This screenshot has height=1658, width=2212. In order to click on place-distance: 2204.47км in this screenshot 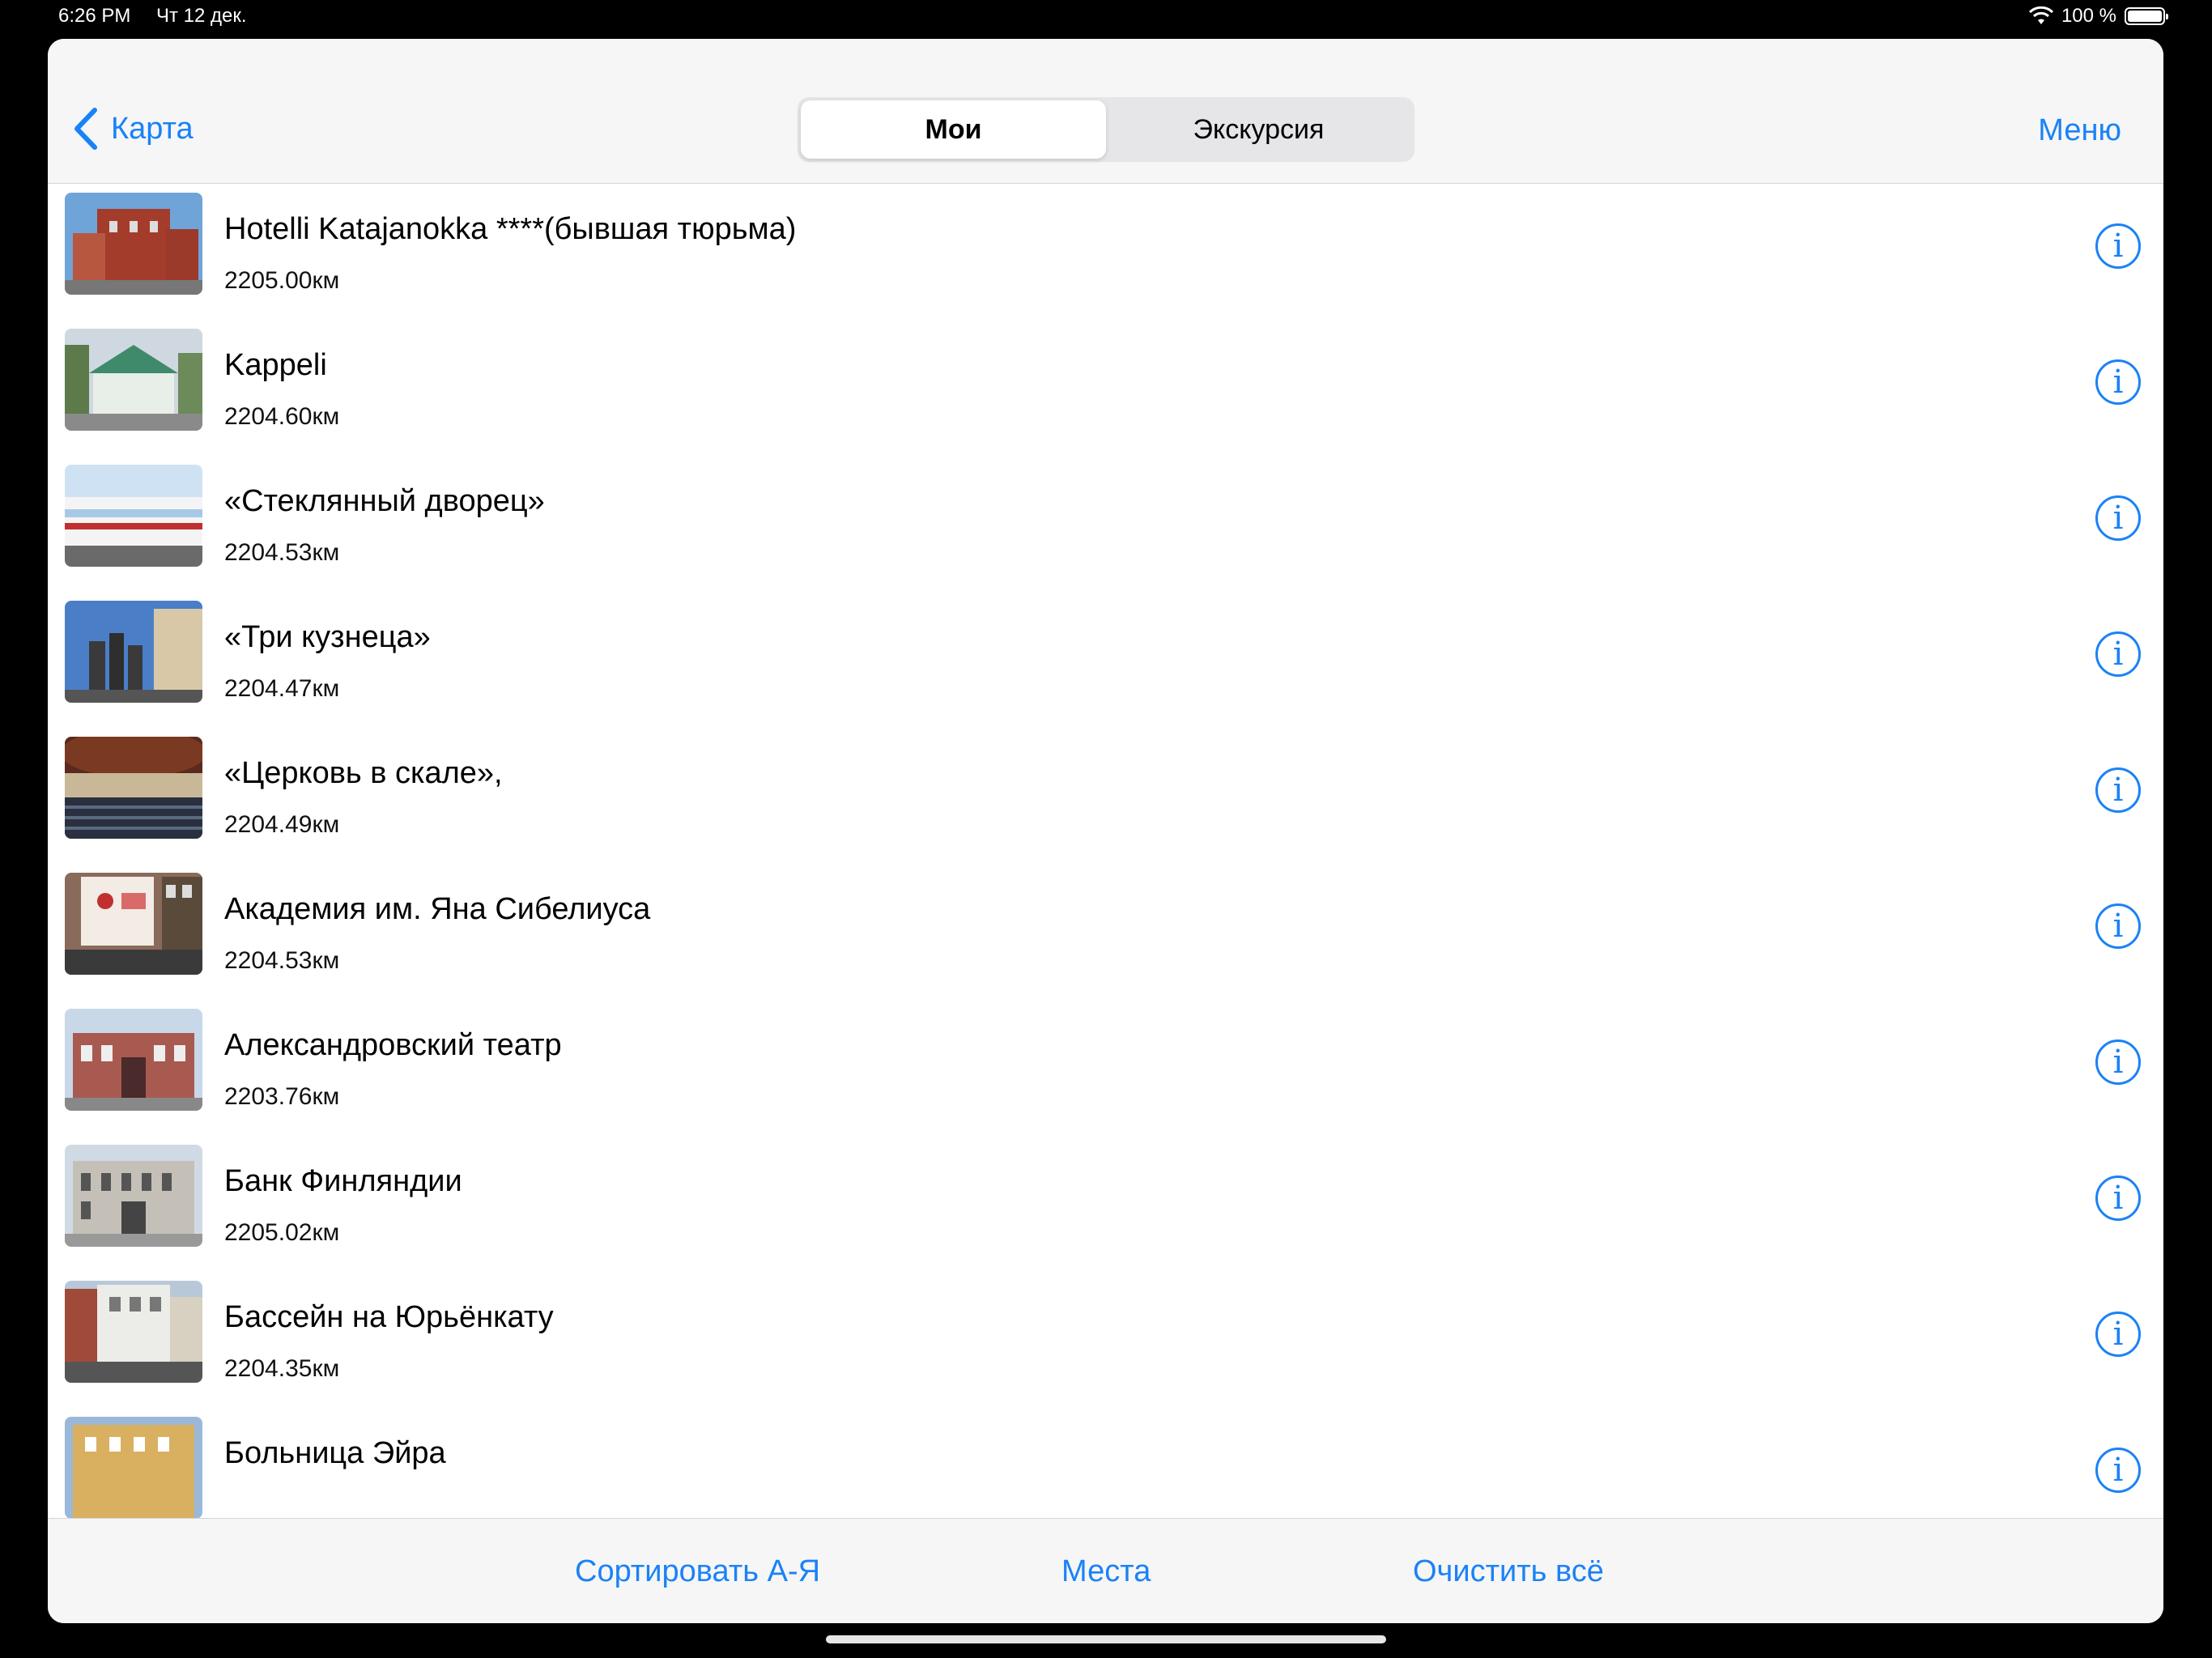, I will do `click(282, 688)`.